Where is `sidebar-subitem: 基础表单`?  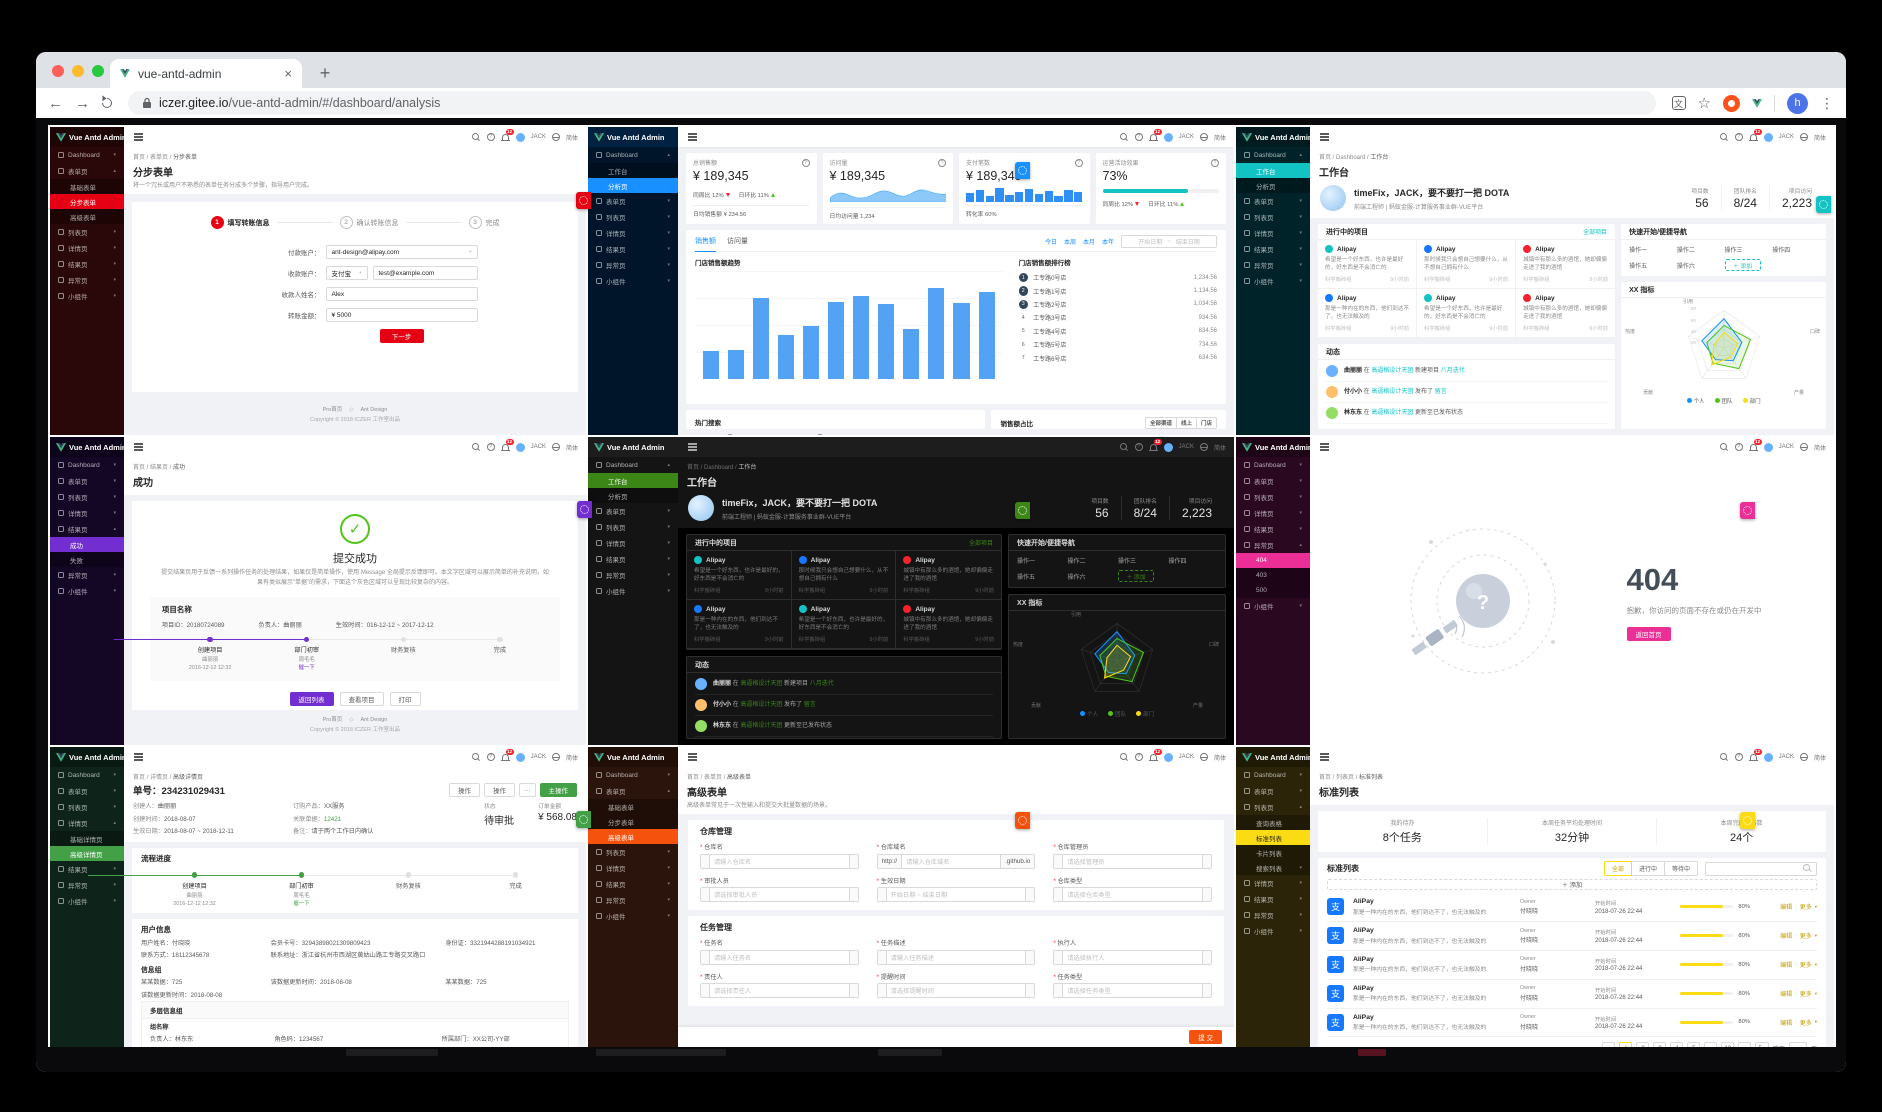 sidebar-subitem: 基础表单 is located at coordinates (633, 806).